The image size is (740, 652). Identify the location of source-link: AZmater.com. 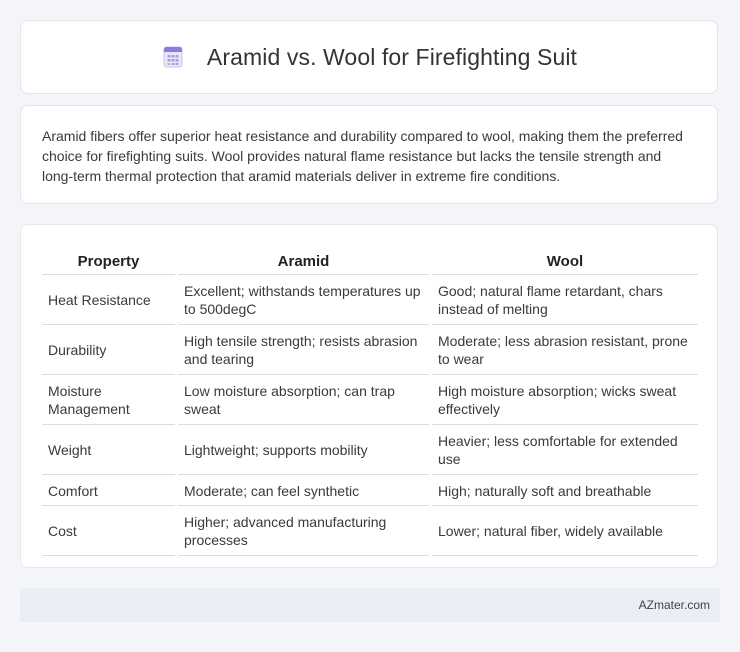
(674, 605).